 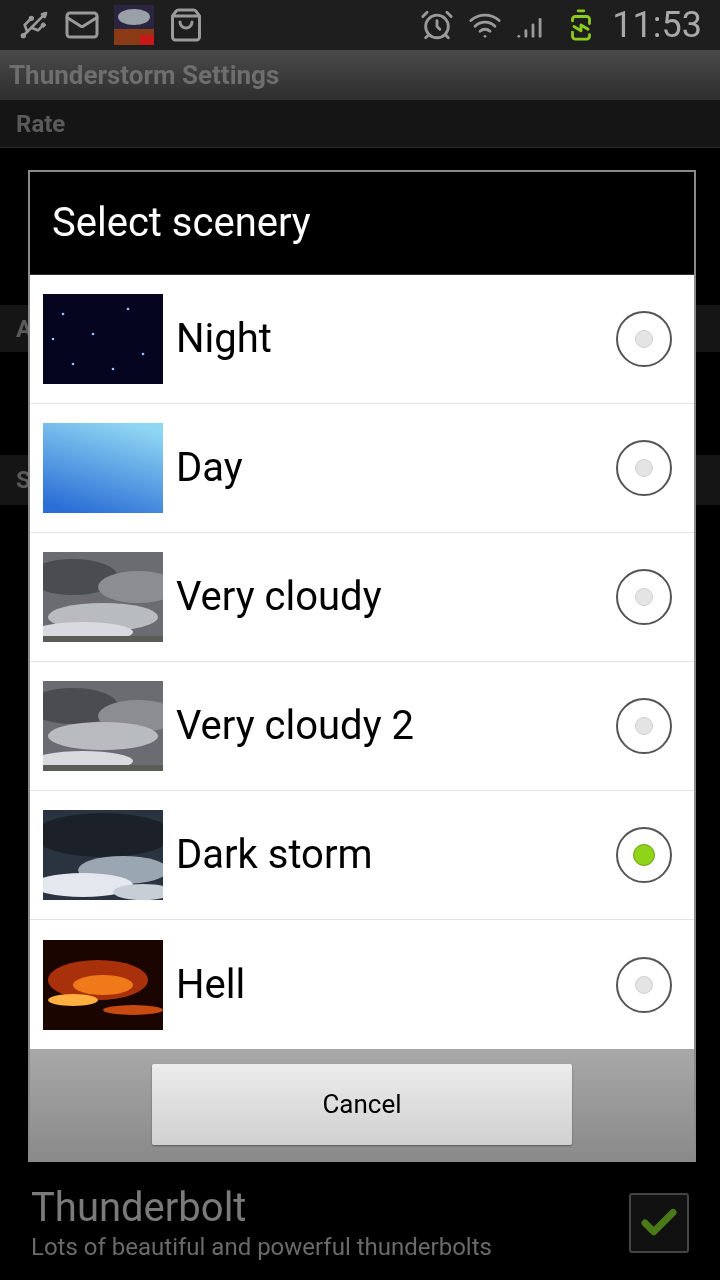 I want to click on option-label: Night, so click(x=224, y=339).